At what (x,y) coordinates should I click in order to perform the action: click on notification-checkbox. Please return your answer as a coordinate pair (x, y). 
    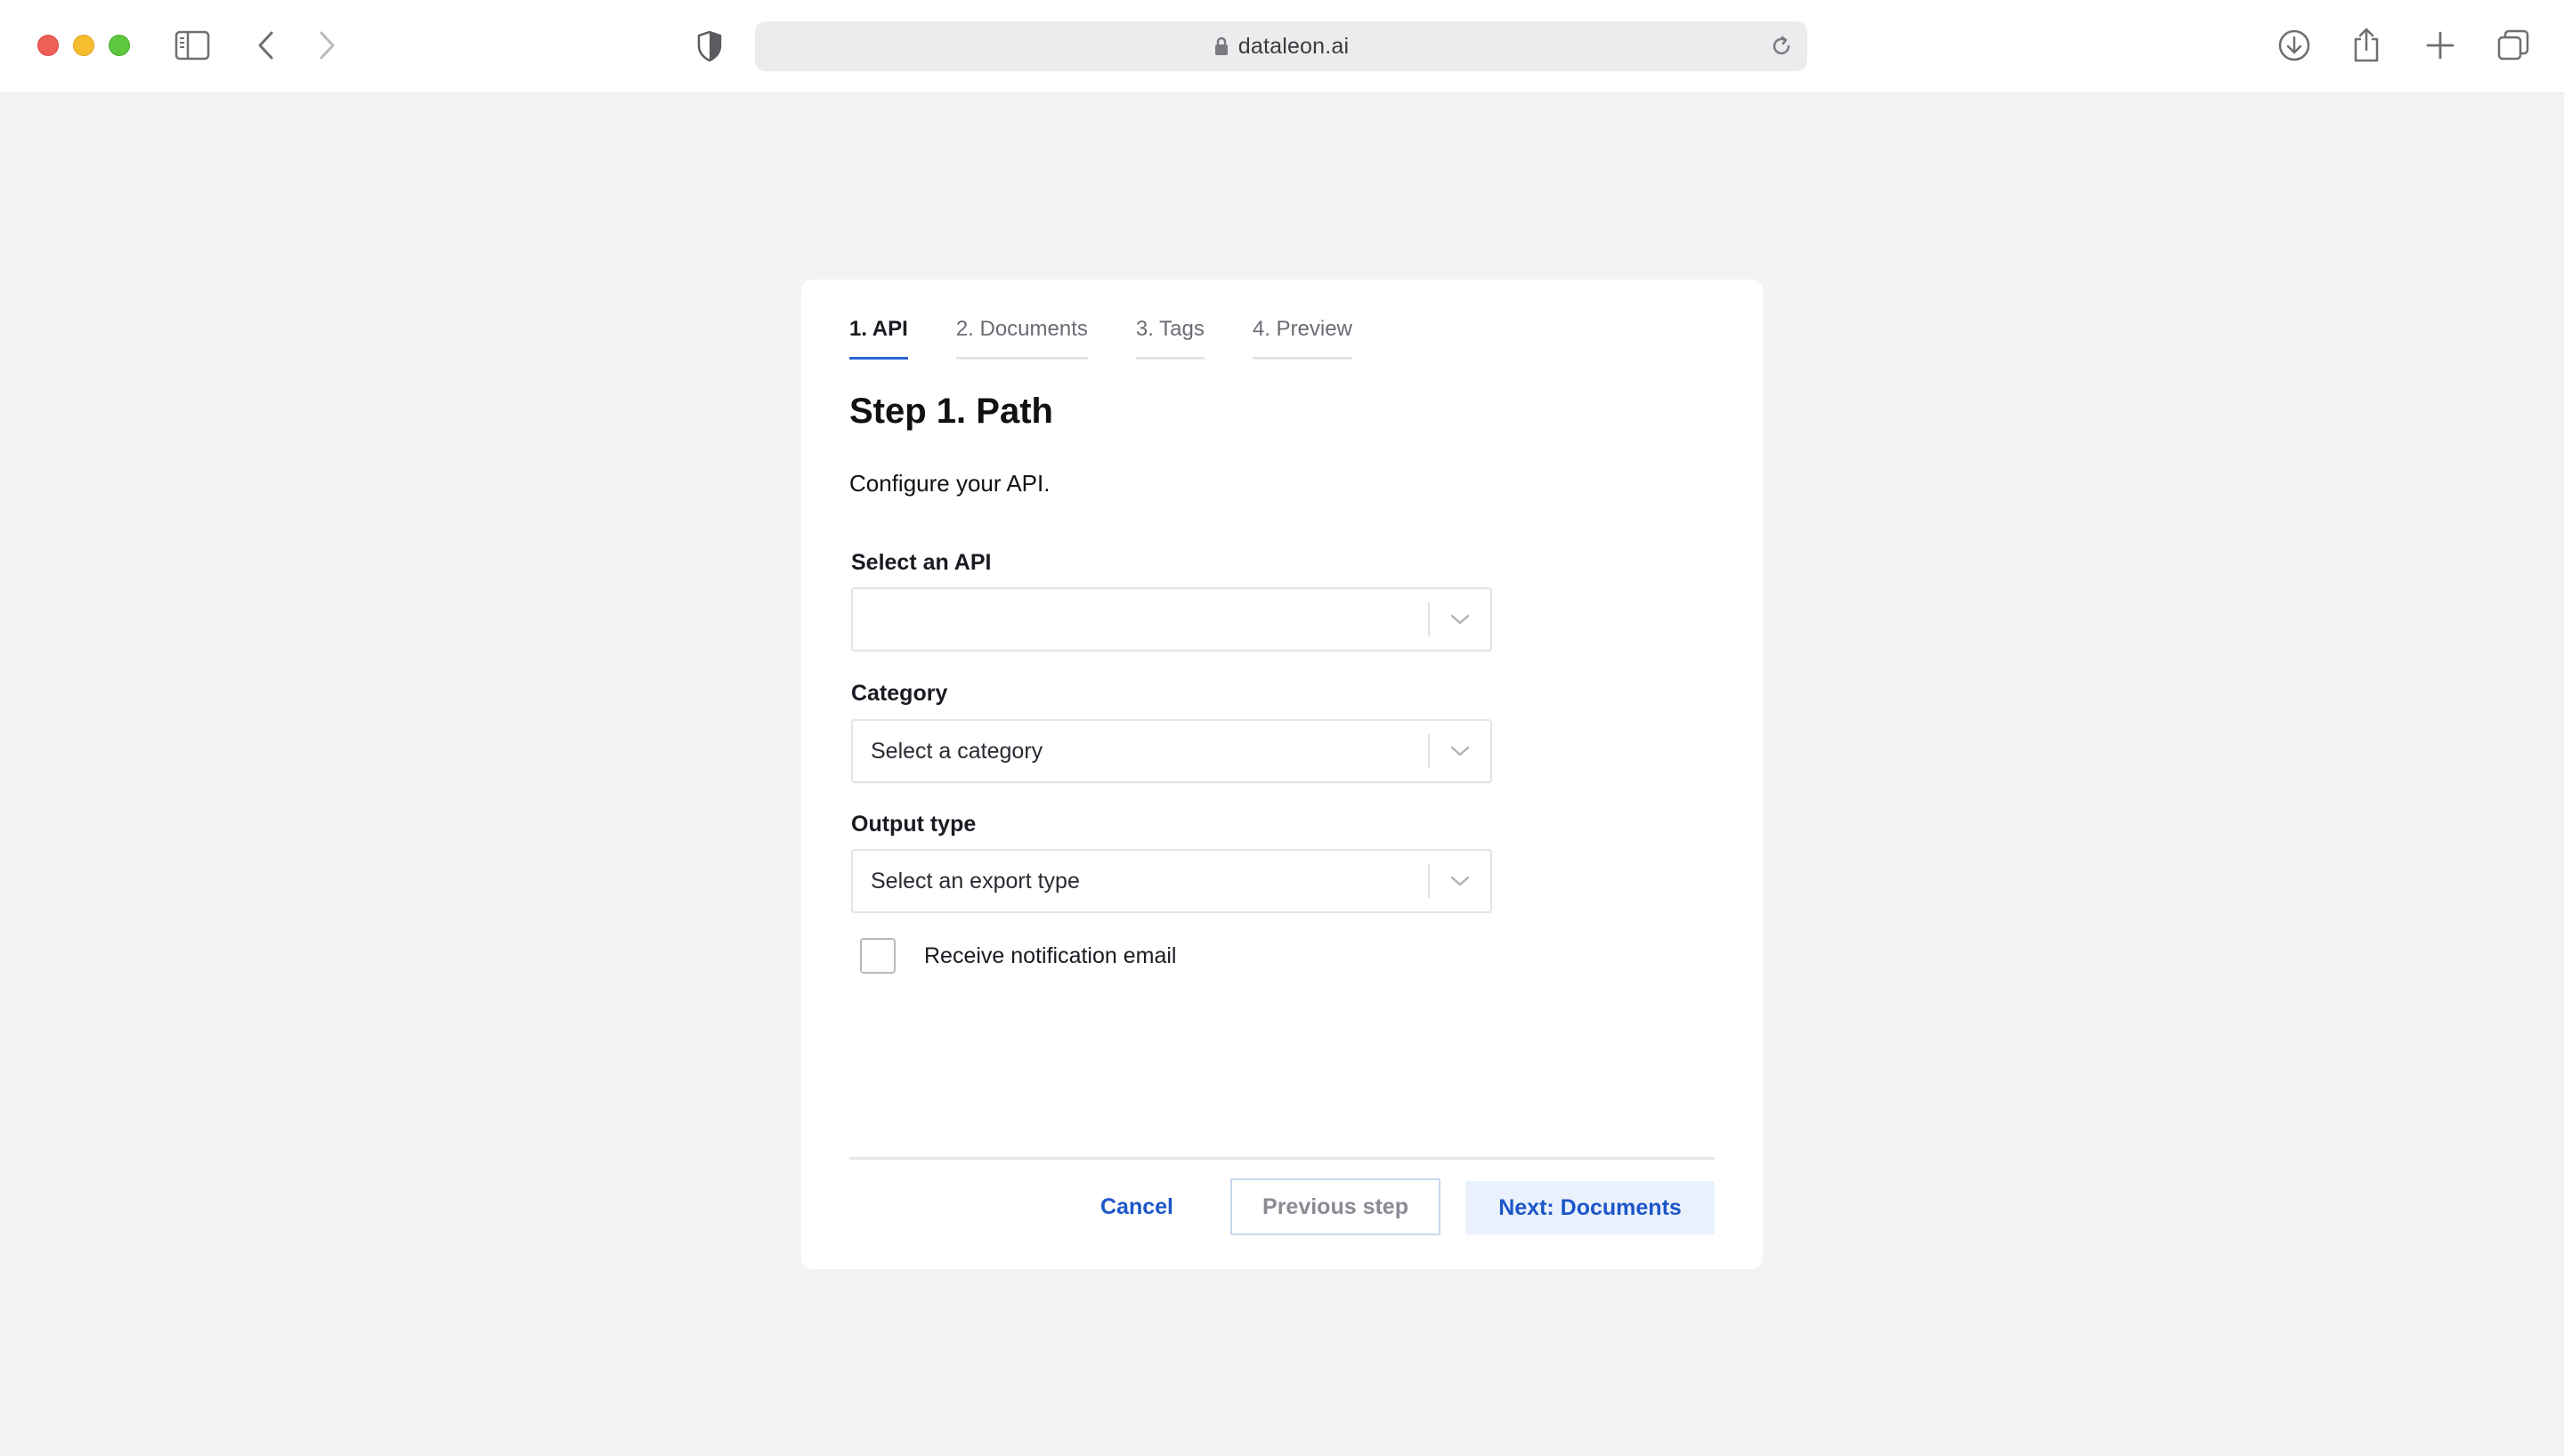
    Looking at the image, I should click on (878, 956).